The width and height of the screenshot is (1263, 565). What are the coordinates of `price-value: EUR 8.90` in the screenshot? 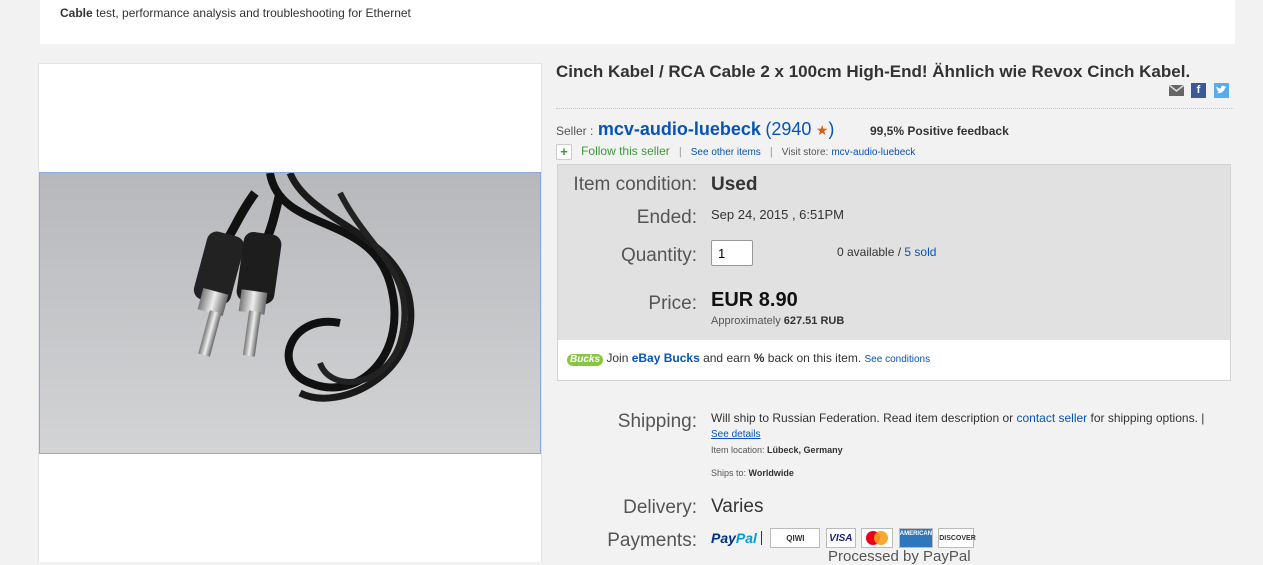 It's located at (754, 300).